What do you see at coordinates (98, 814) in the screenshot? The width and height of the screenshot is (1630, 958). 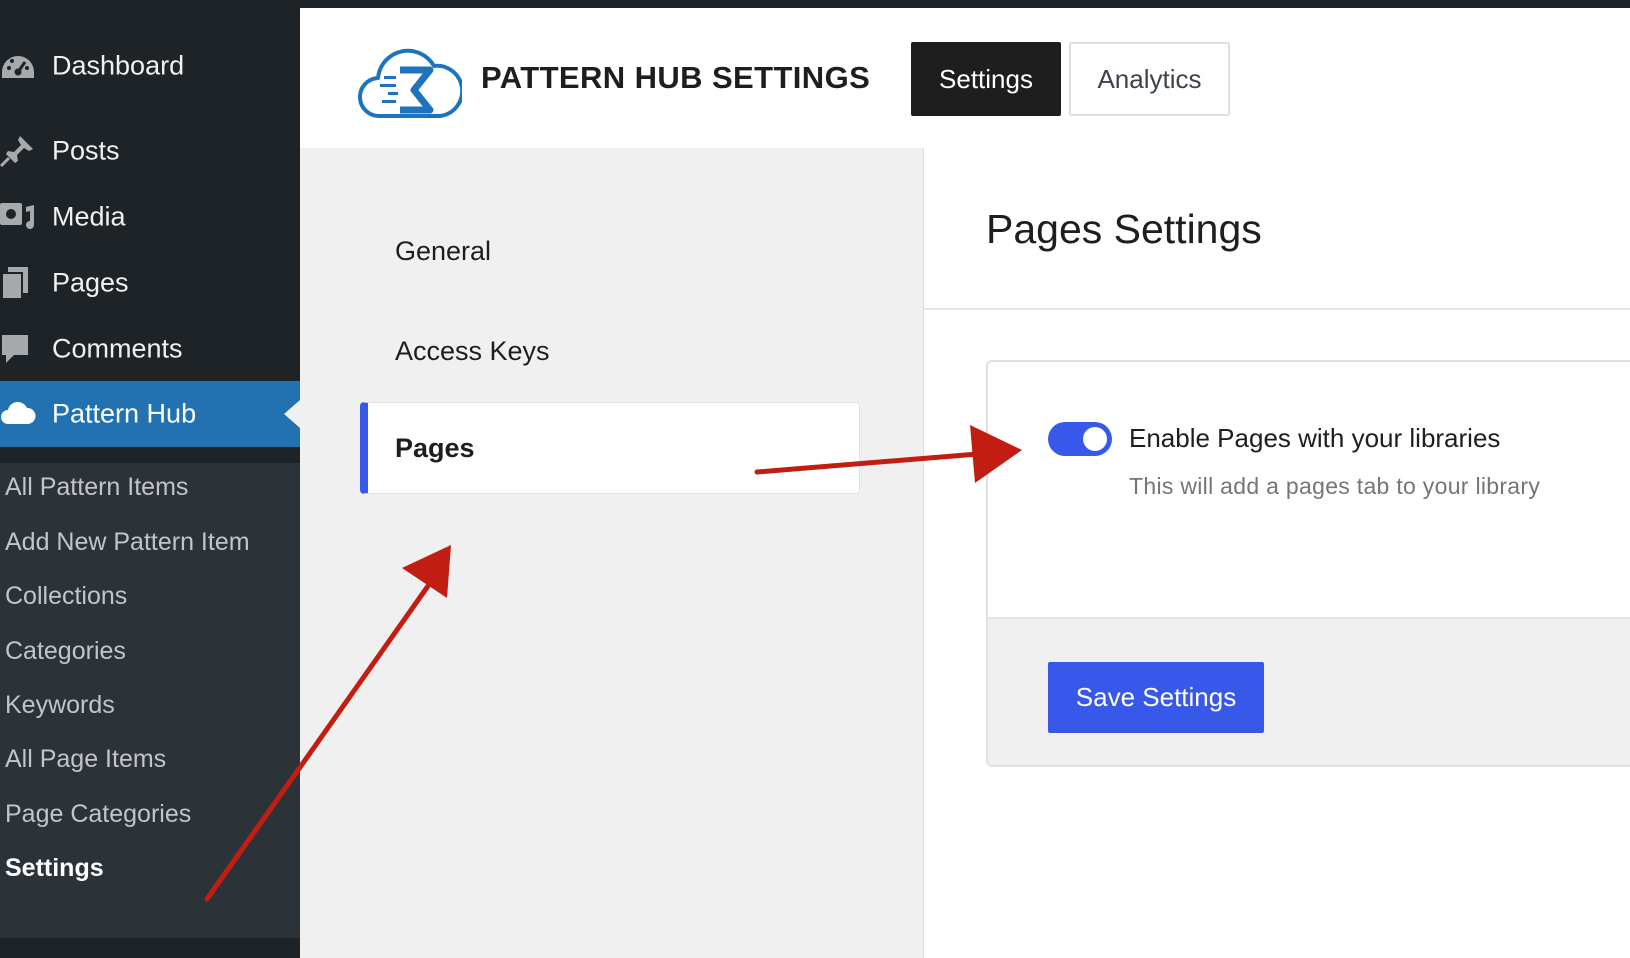 I see `submenu-page-categories: Page Categories` at bounding box center [98, 814].